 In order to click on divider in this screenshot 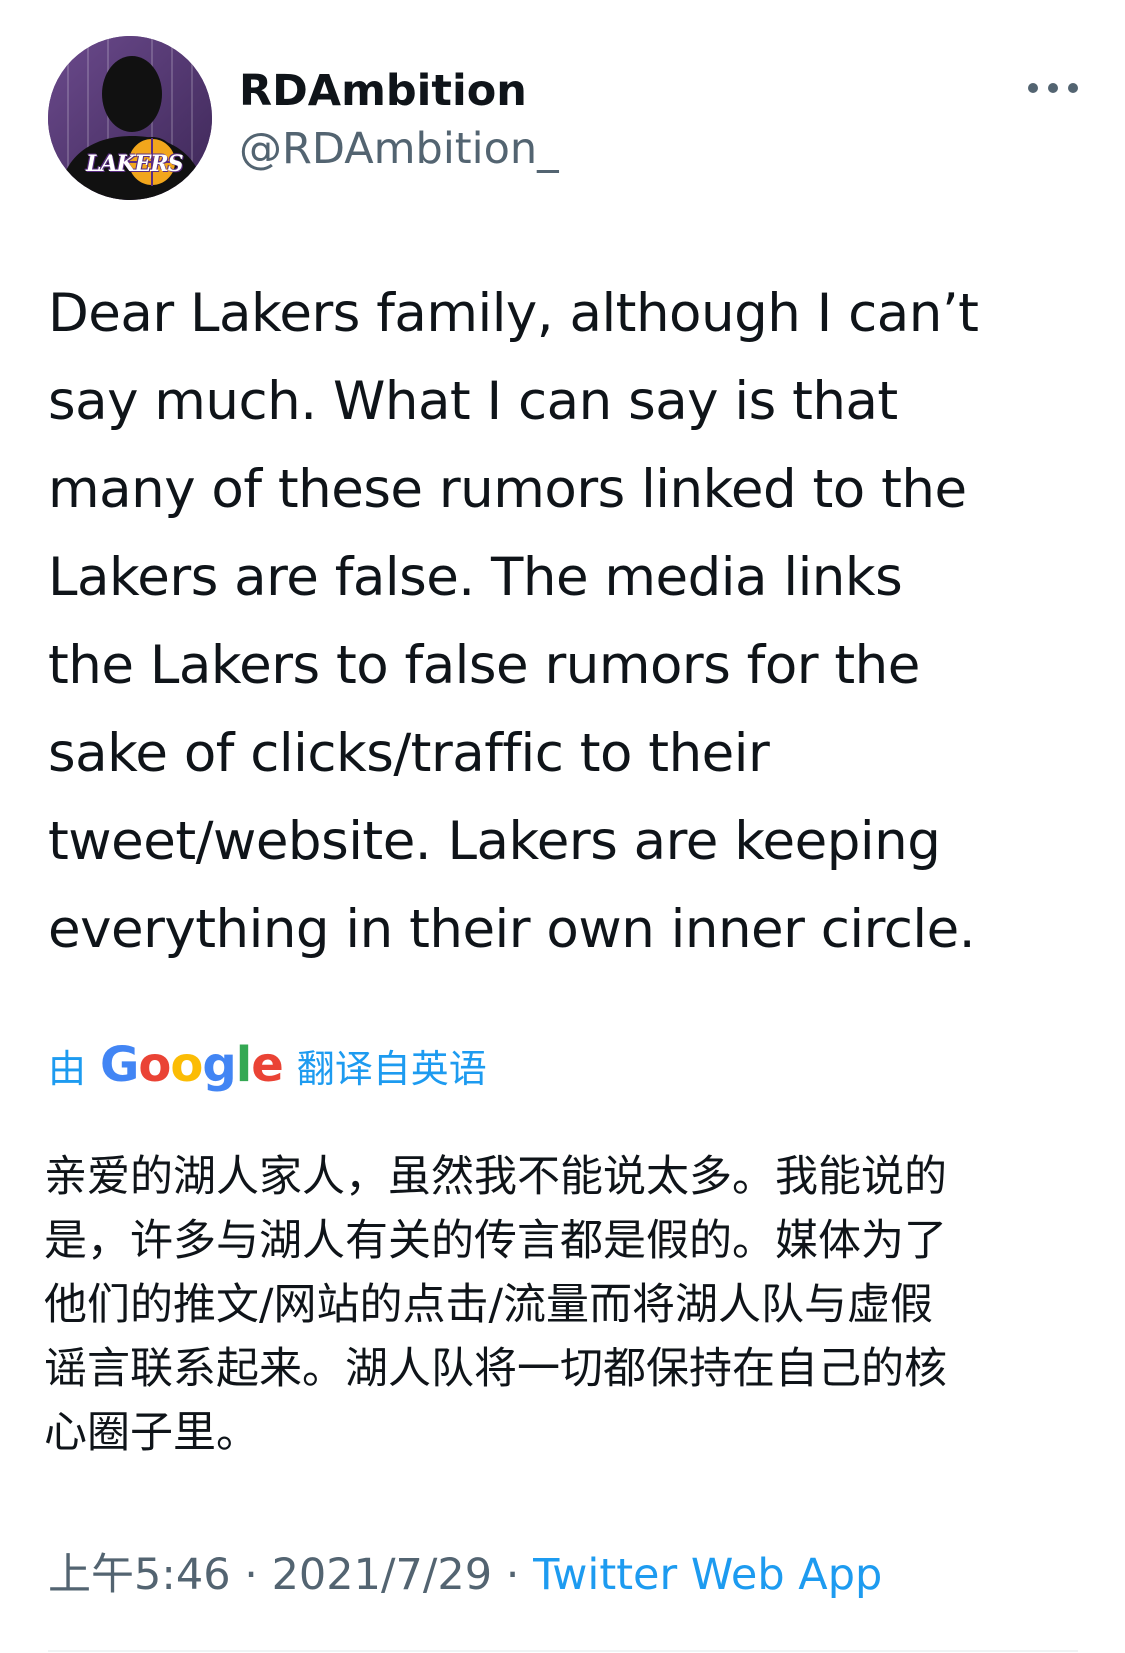, I will do `click(563, 1651)`.